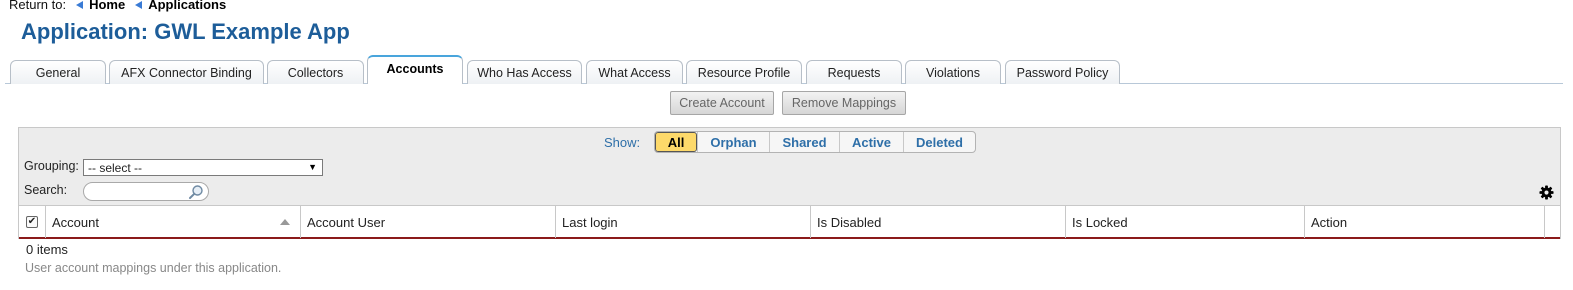 This screenshot has width=1573, height=290. Describe the element at coordinates (146, 191) in the screenshot. I see `search-input` at that location.